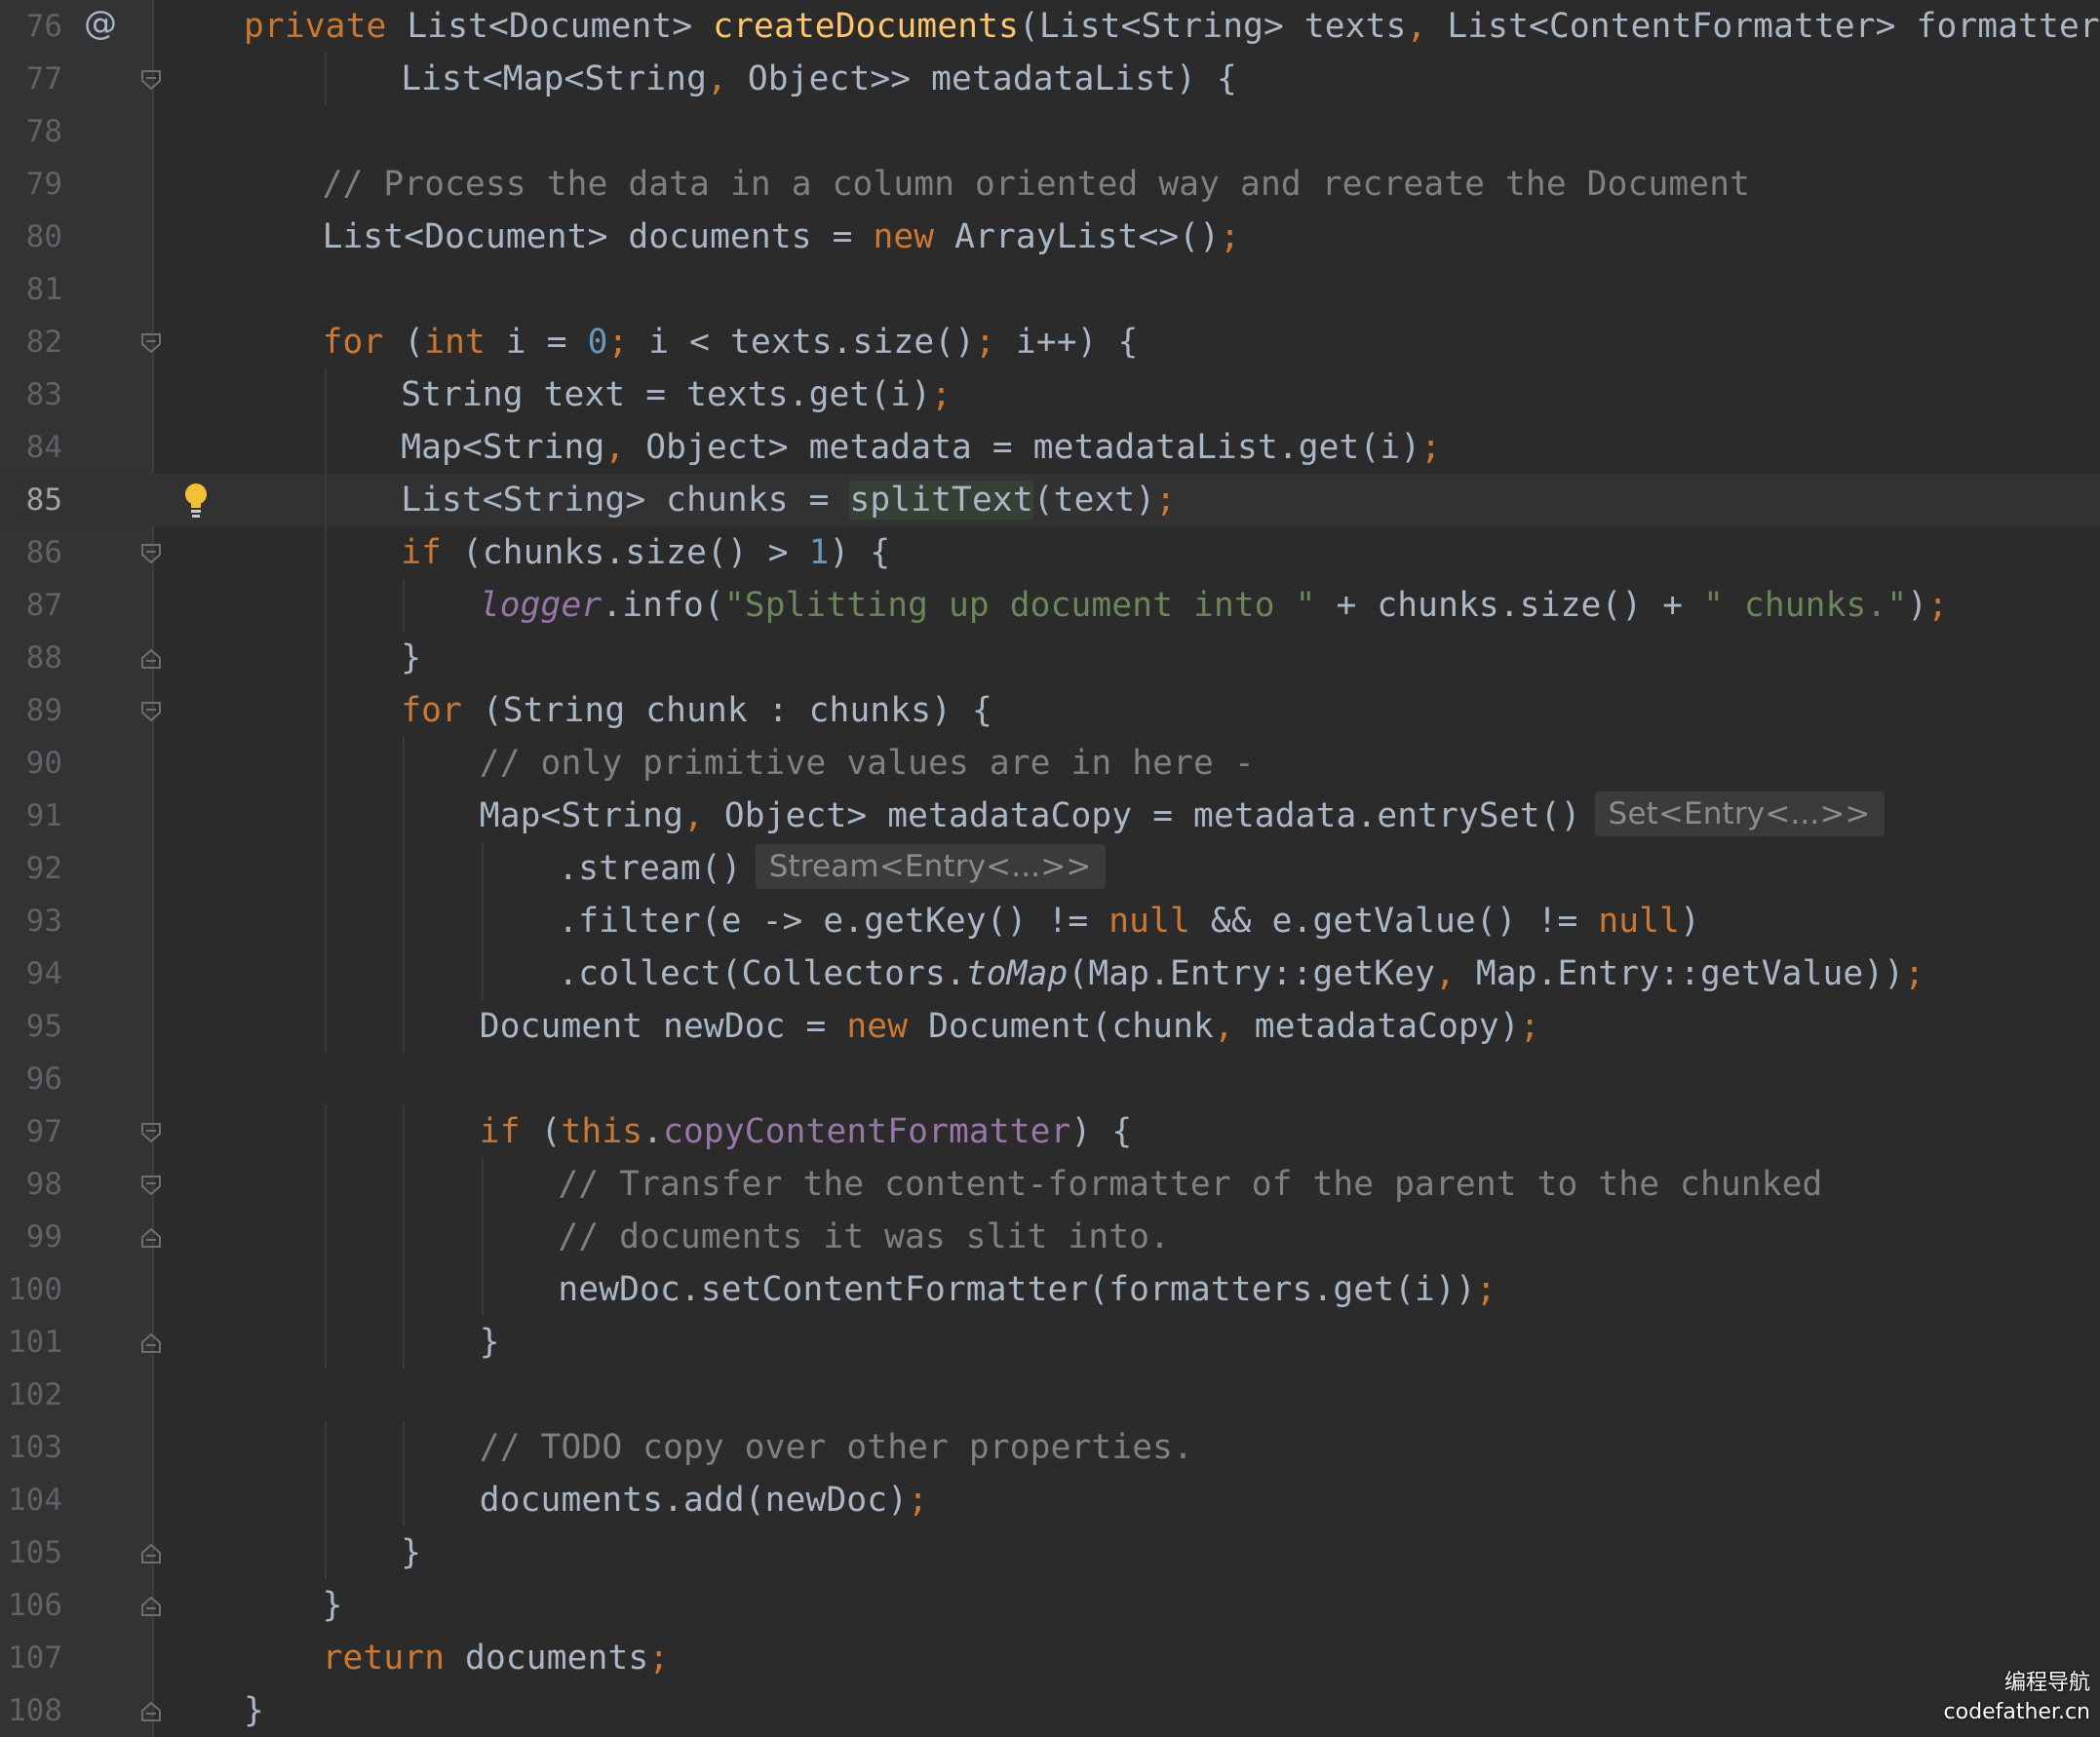 The height and width of the screenshot is (1737, 2100). I want to click on code-text: for (String chunk : chunks) {, so click(697, 710).